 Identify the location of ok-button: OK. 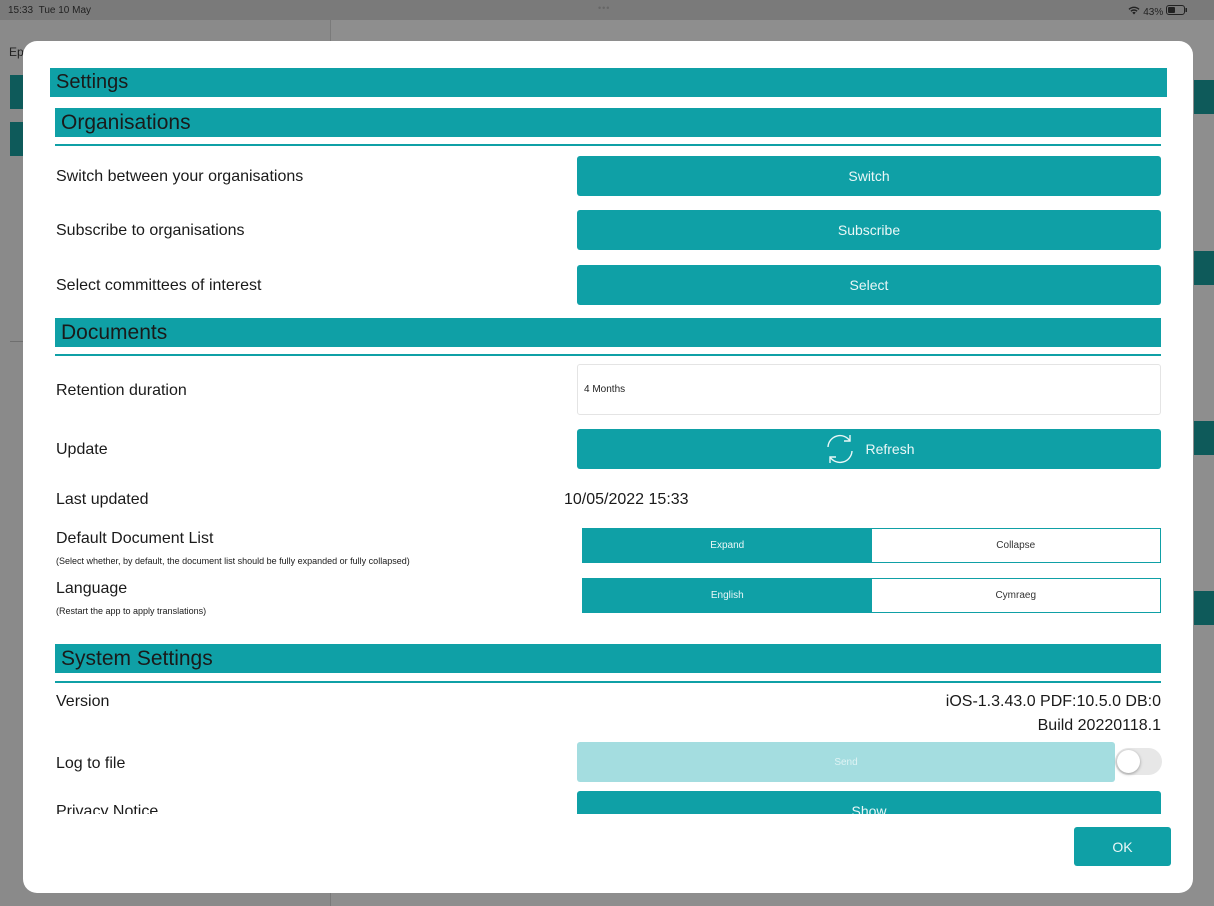
(1122, 846).